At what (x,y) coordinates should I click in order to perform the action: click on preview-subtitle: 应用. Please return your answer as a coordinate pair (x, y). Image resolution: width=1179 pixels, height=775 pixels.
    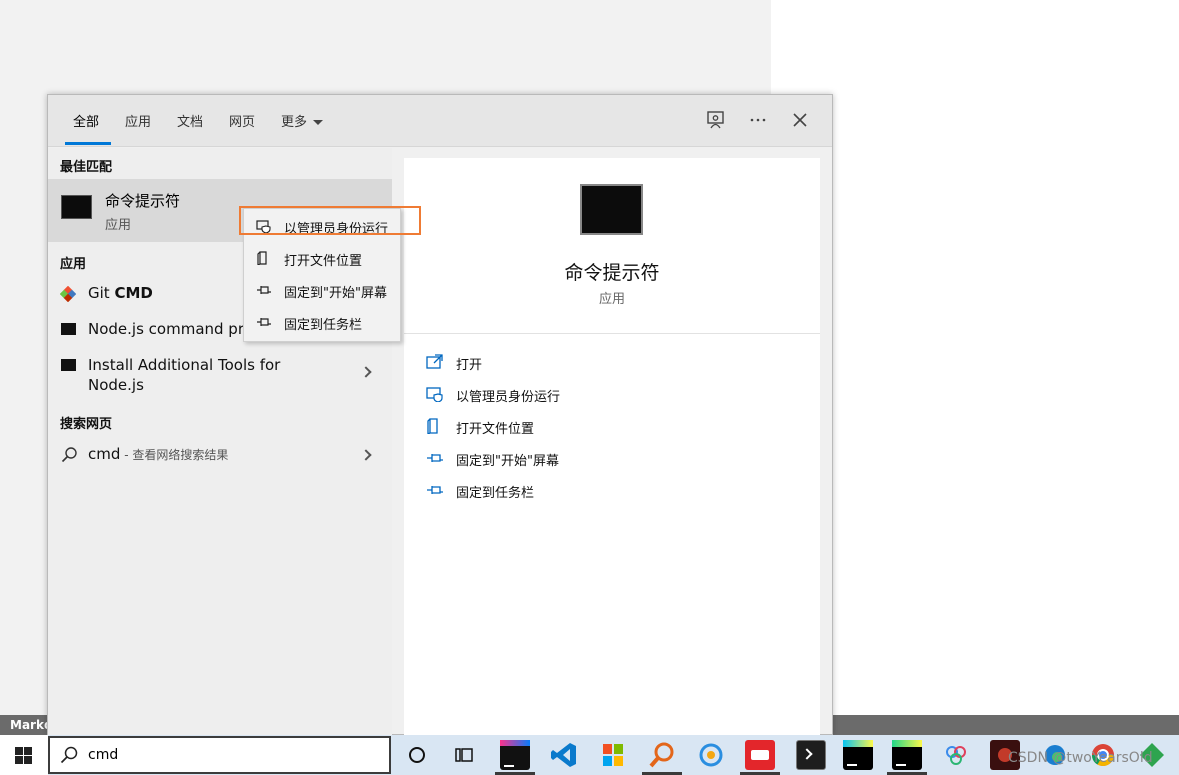
    Looking at the image, I should click on (611, 299).